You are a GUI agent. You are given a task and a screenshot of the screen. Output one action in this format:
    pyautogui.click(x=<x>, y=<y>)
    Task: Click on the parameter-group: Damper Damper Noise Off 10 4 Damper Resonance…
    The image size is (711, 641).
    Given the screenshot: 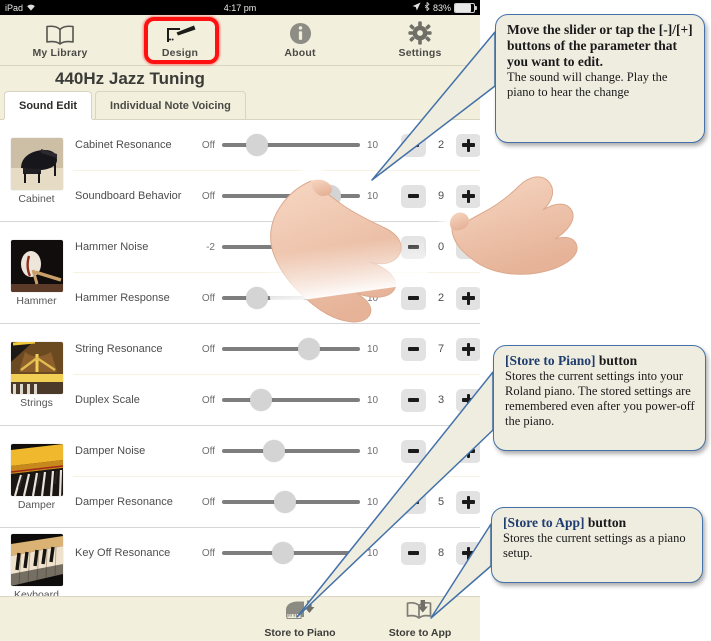 What is the action you would take?
    pyautogui.click(x=240, y=477)
    